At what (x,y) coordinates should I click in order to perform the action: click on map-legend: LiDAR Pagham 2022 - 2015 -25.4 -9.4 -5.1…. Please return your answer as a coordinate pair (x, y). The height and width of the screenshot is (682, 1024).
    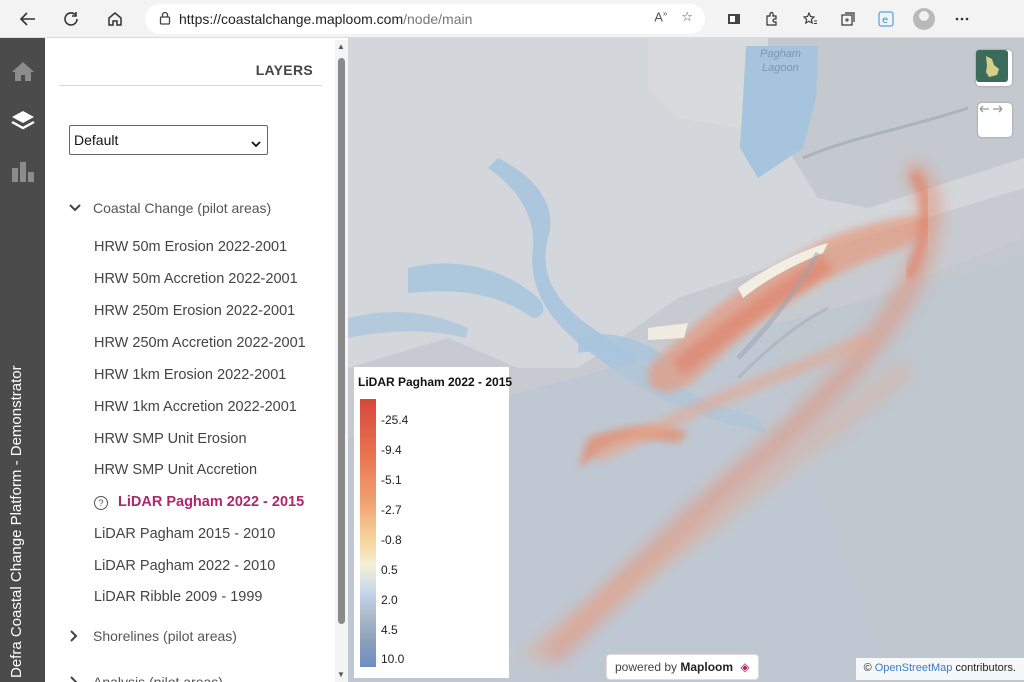
    Looking at the image, I should click on (433, 522).